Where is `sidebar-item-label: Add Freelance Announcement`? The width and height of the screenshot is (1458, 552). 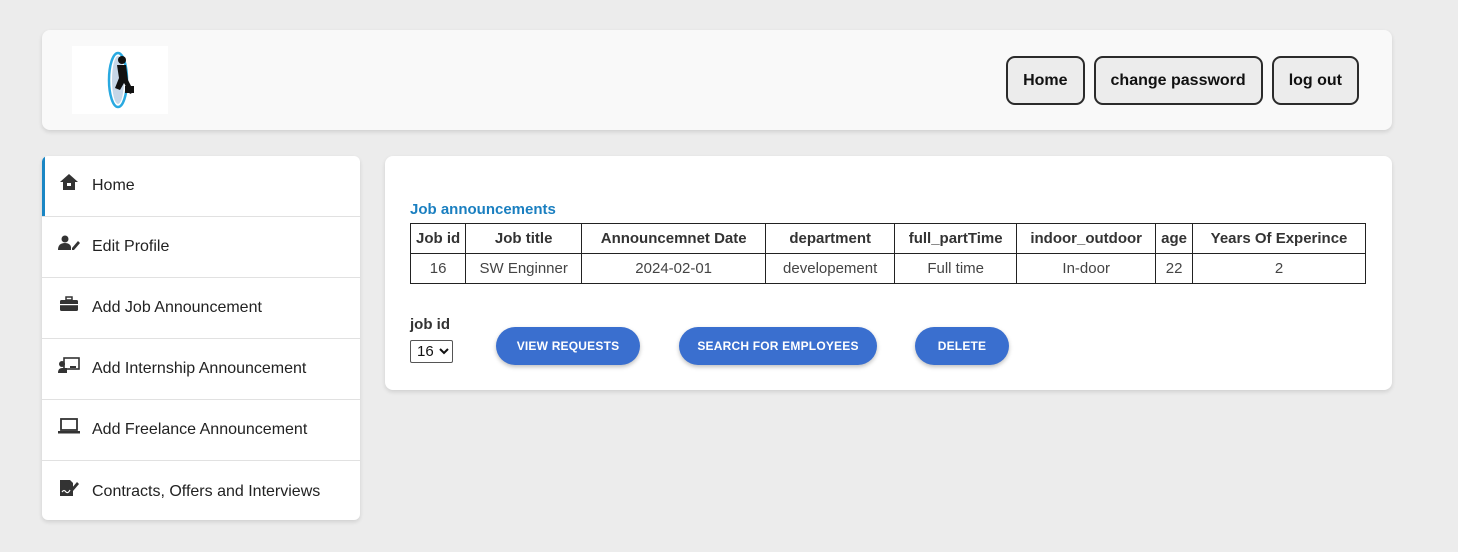 sidebar-item-label: Add Freelance Announcement is located at coordinates (200, 429).